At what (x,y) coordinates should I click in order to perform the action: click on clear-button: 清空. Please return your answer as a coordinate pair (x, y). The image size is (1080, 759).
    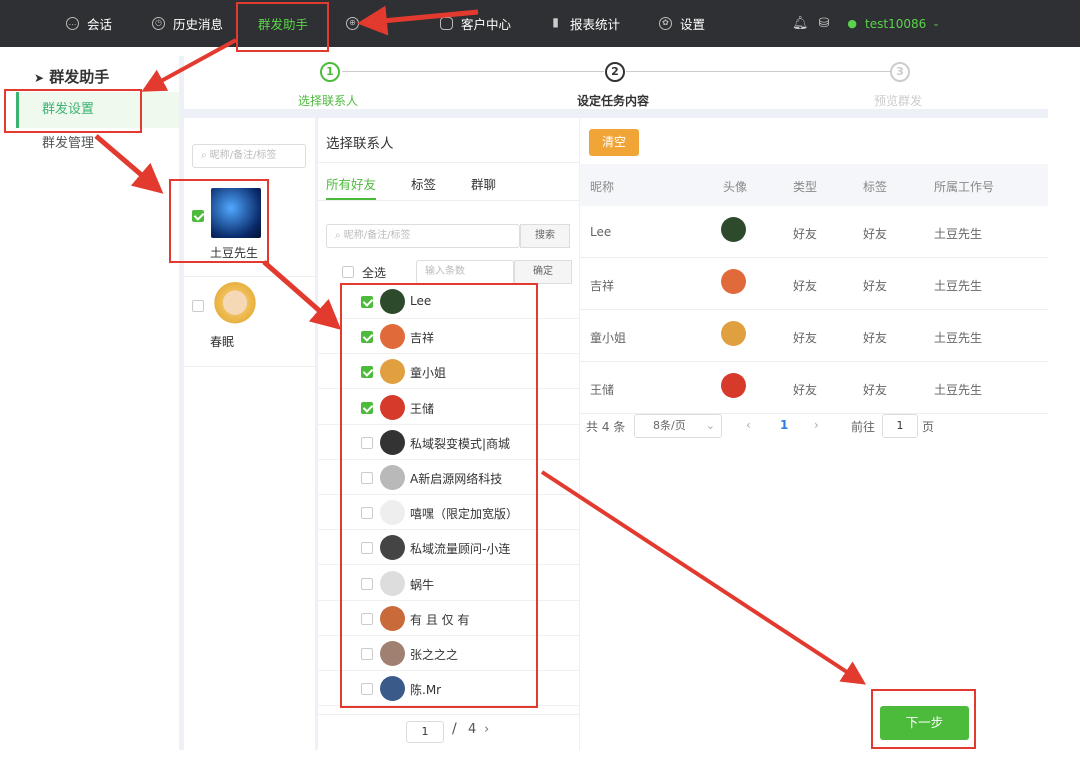
    Looking at the image, I should click on (614, 142).